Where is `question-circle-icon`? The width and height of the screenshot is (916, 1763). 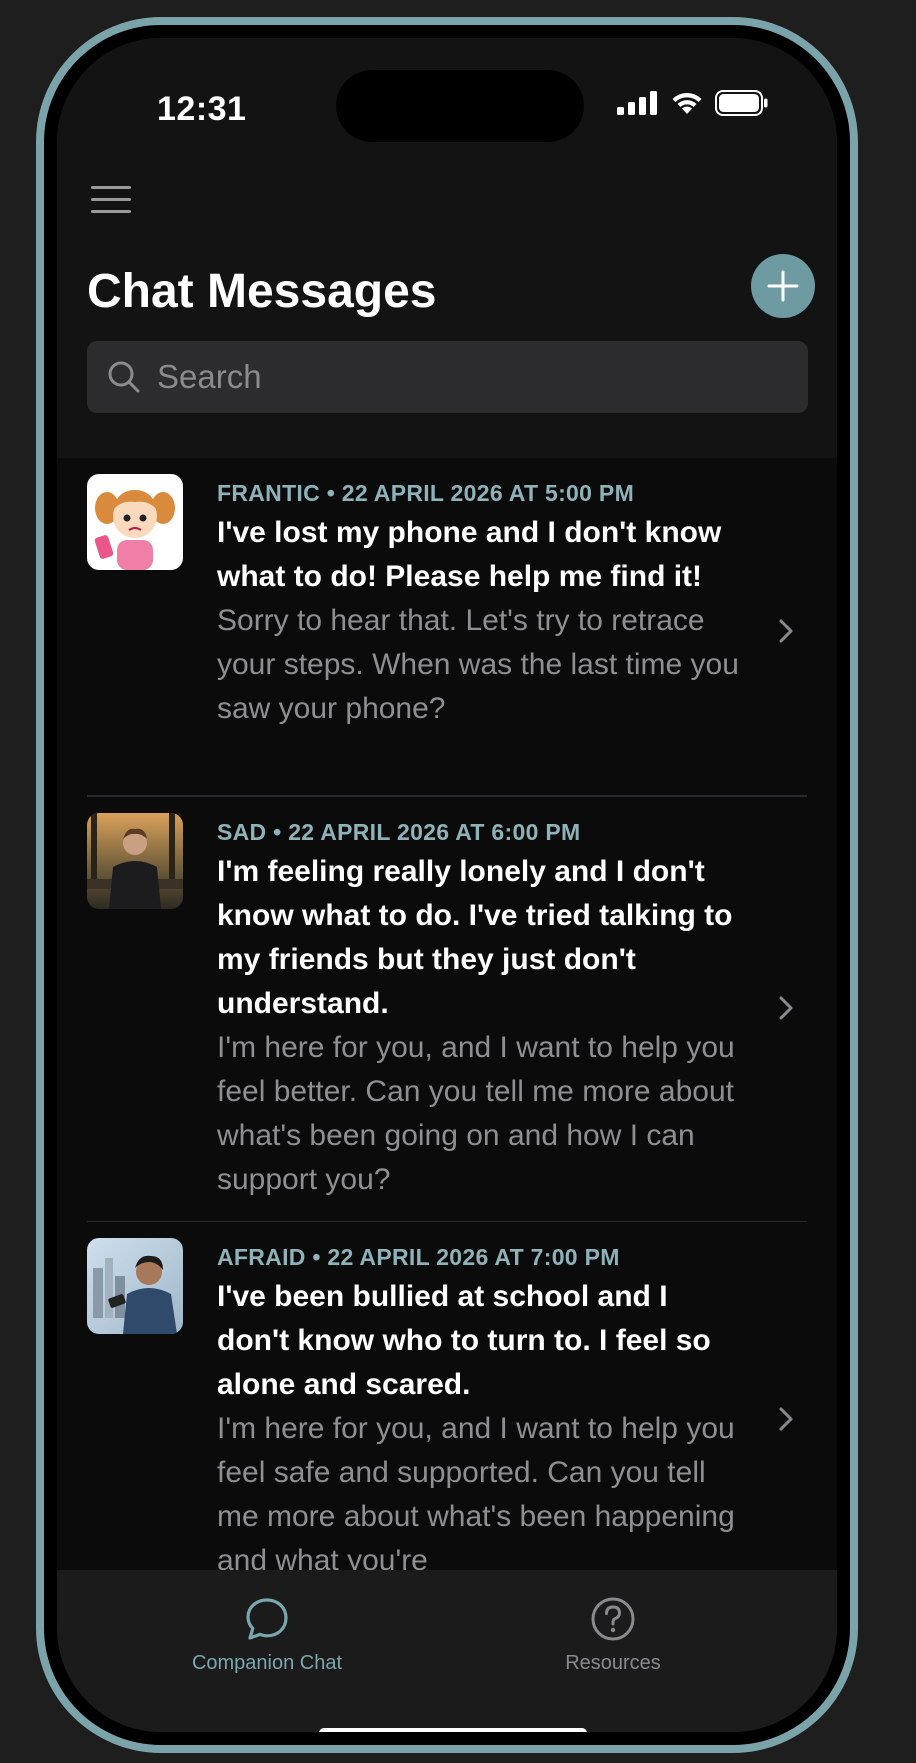 question-circle-icon is located at coordinates (613, 1619).